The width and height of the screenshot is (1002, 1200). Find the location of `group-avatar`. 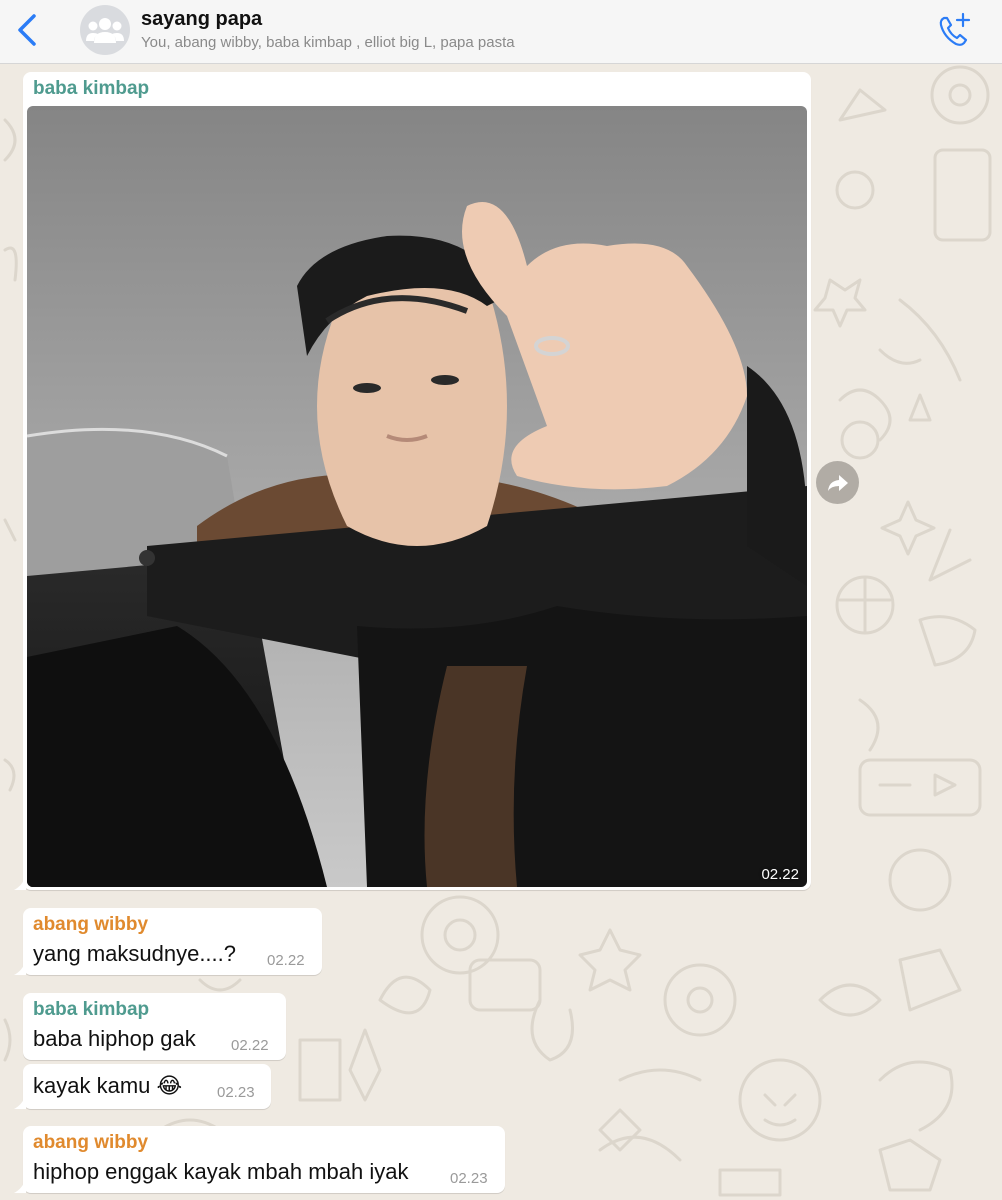

group-avatar is located at coordinates (105, 30).